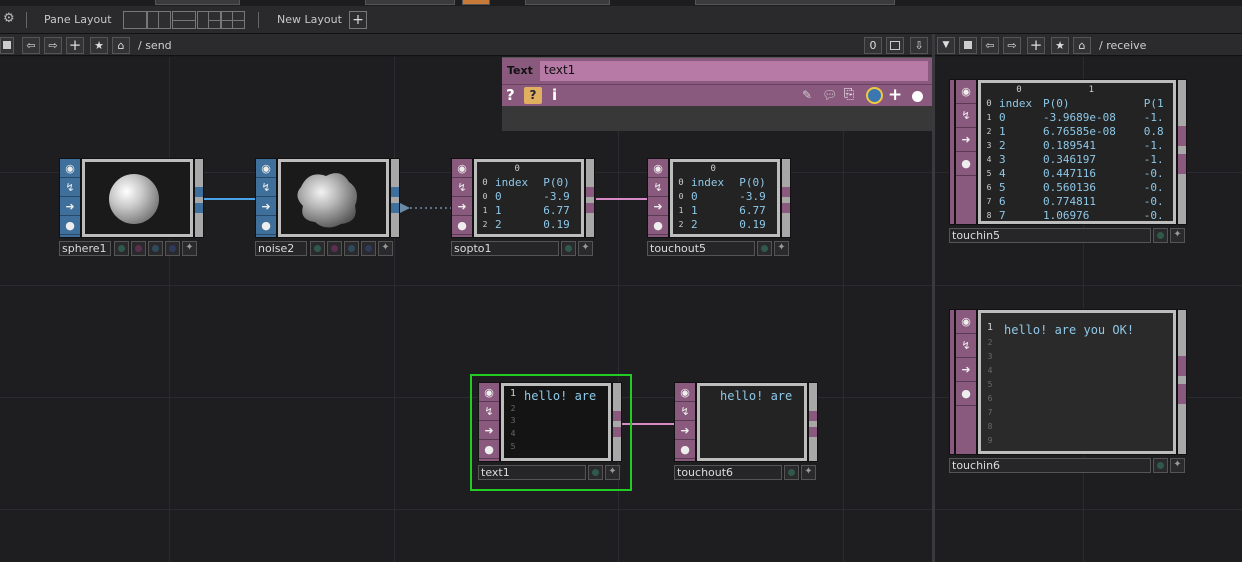 The image size is (1242, 562). What do you see at coordinates (1050, 235) in the screenshot?
I see `node-name: touchin5` at bounding box center [1050, 235].